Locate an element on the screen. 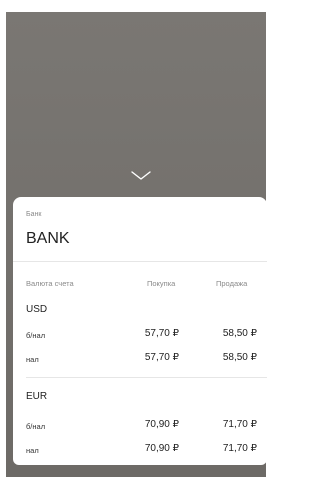 The height and width of the screenshot is (477, 320). currency-usd: USD is located at coordinates (37, 309).